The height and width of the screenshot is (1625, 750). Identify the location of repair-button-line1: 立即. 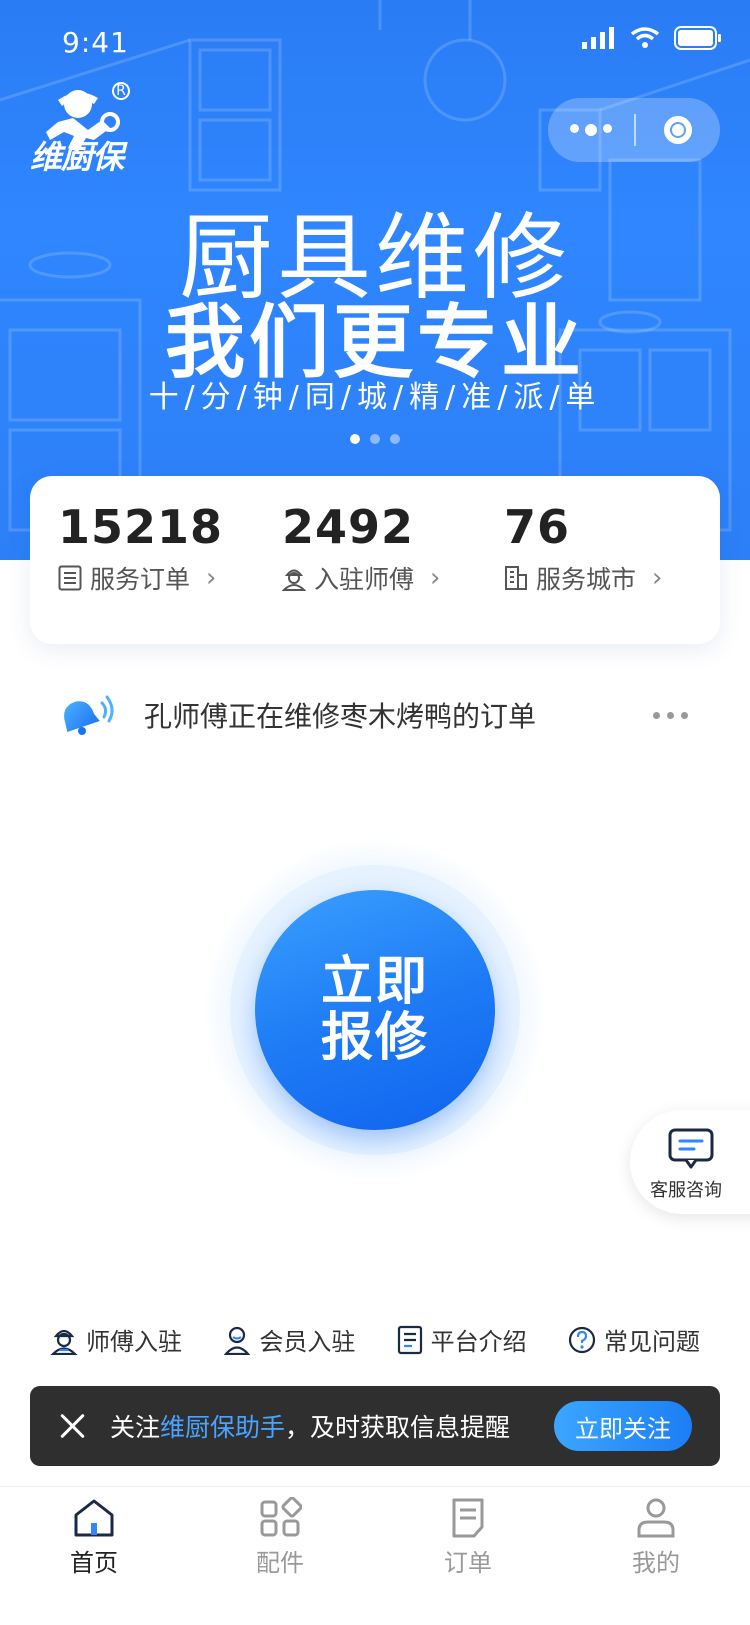
(374, 982).